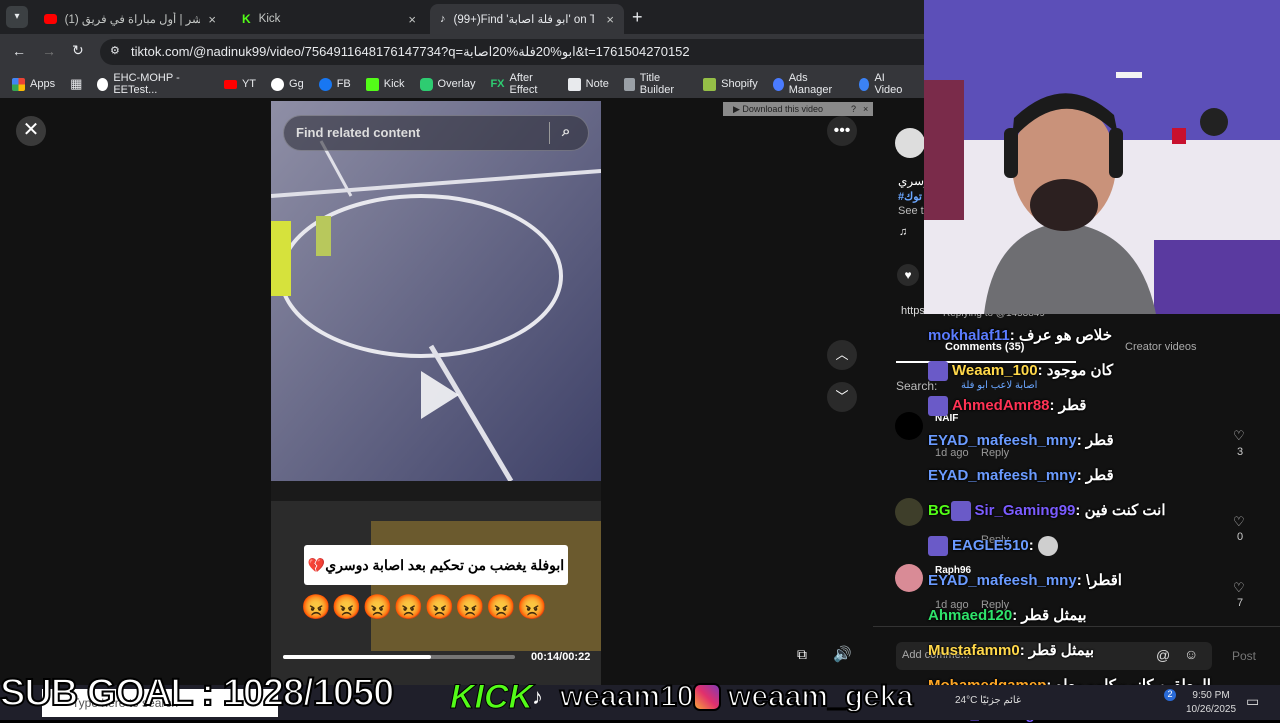 The image size is (1280, 723). I want to click on reload-icon: ↻, so click(78, 50).